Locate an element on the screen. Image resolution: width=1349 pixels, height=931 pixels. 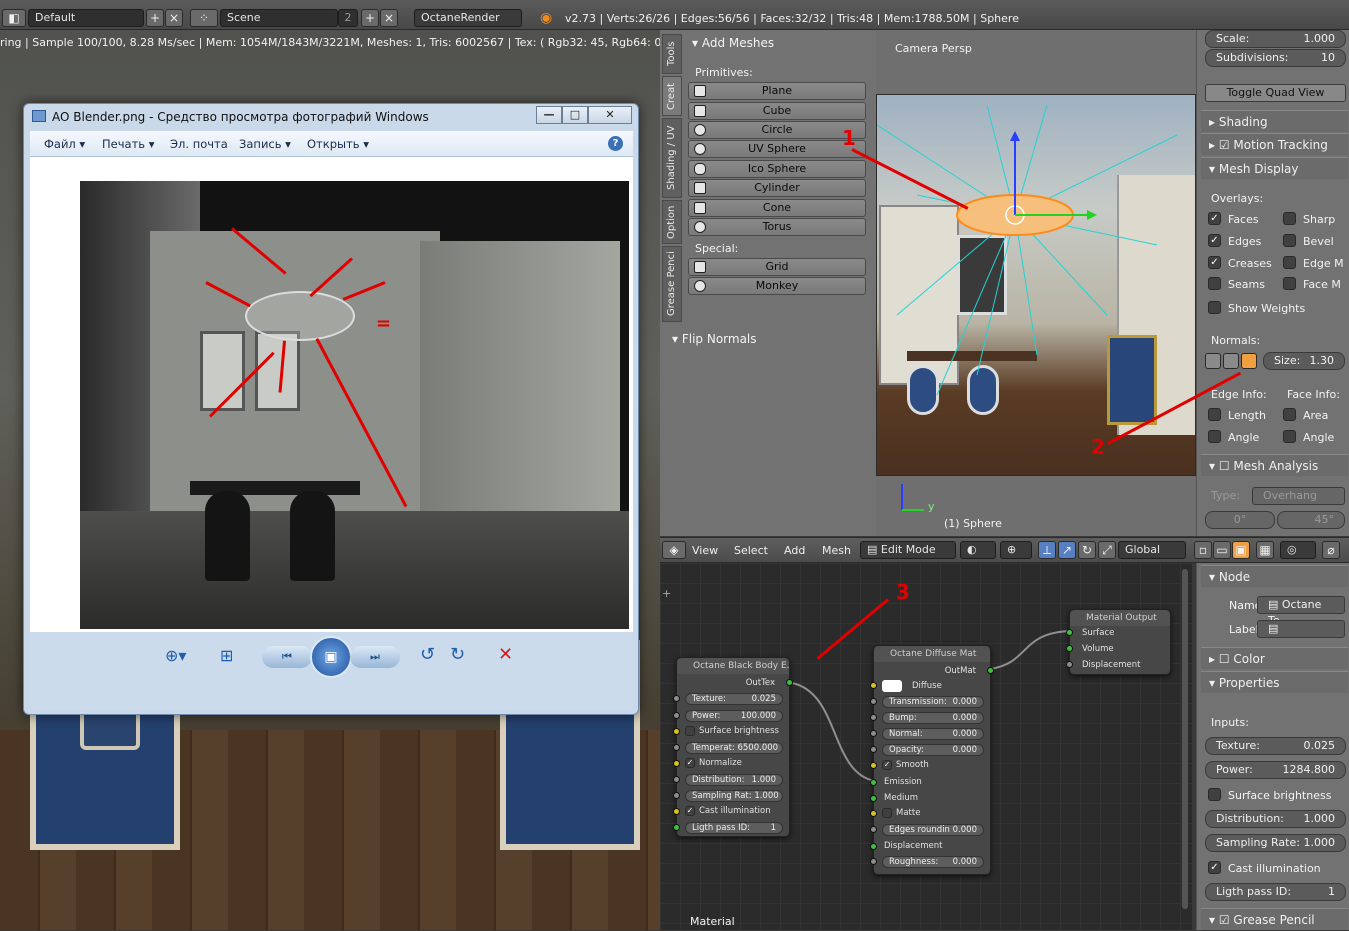
creases-checkbox: ✓ is located at coordinates (1214, 262).